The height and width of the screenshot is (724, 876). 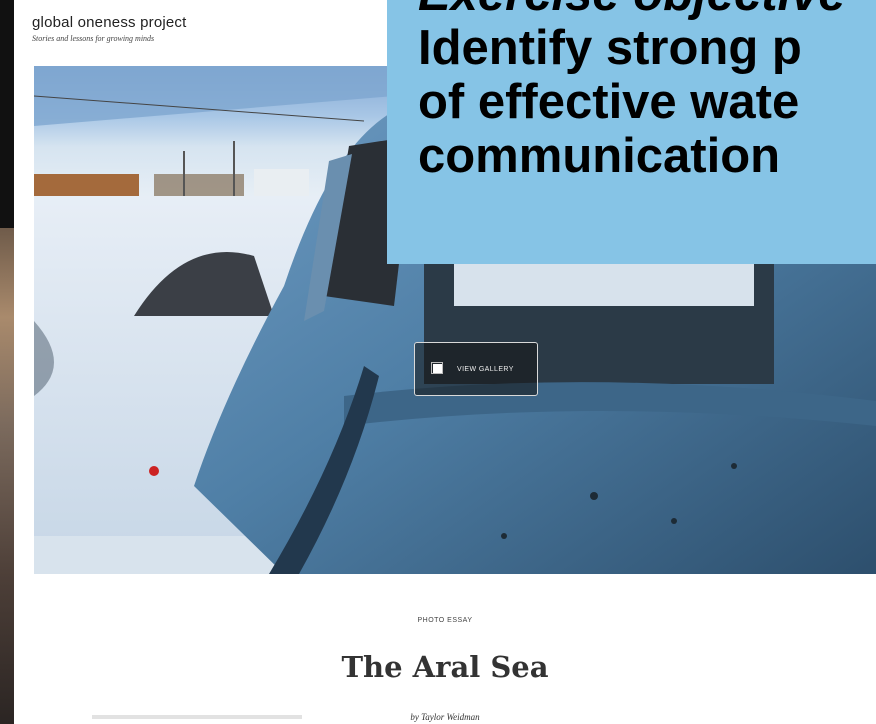 What do you see at coordinates (438, 369) in the screenshot?
I see `gallery-icon` at bounding box center [438, 369].